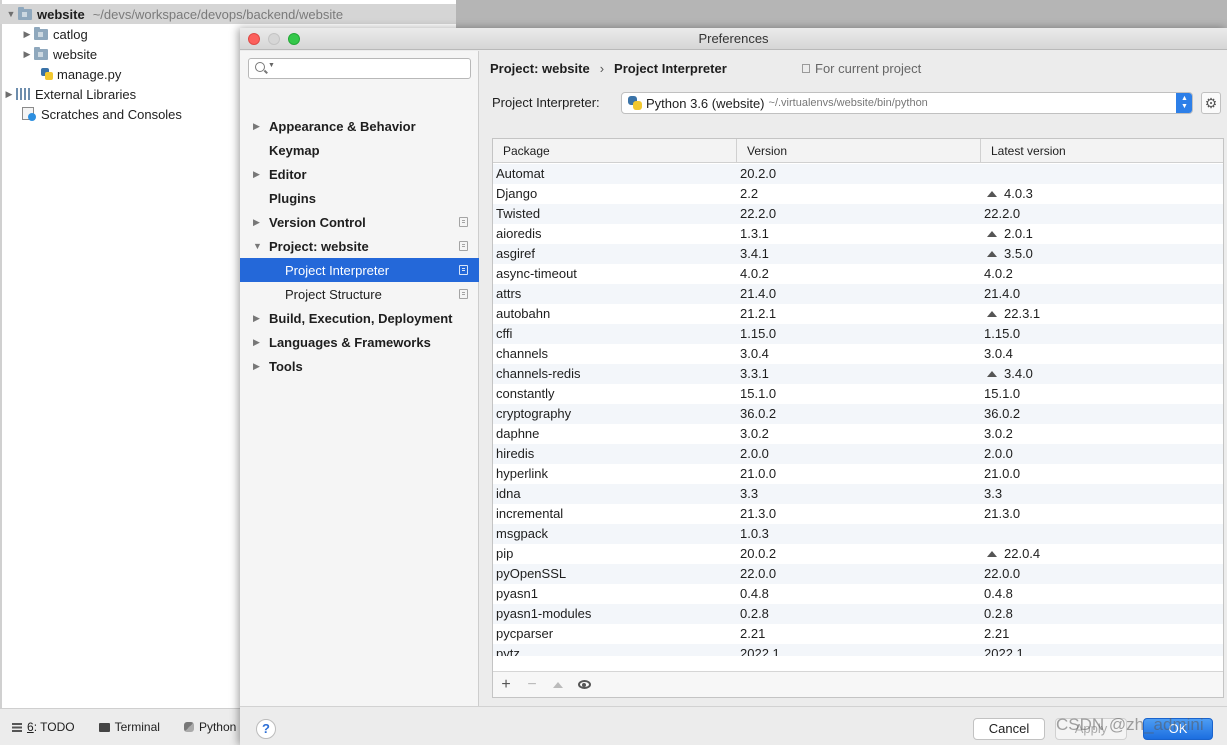 The width and height of the screenshot is (1227, 745). I want to click on cancel-button: Cancel, so click(1009, 729).